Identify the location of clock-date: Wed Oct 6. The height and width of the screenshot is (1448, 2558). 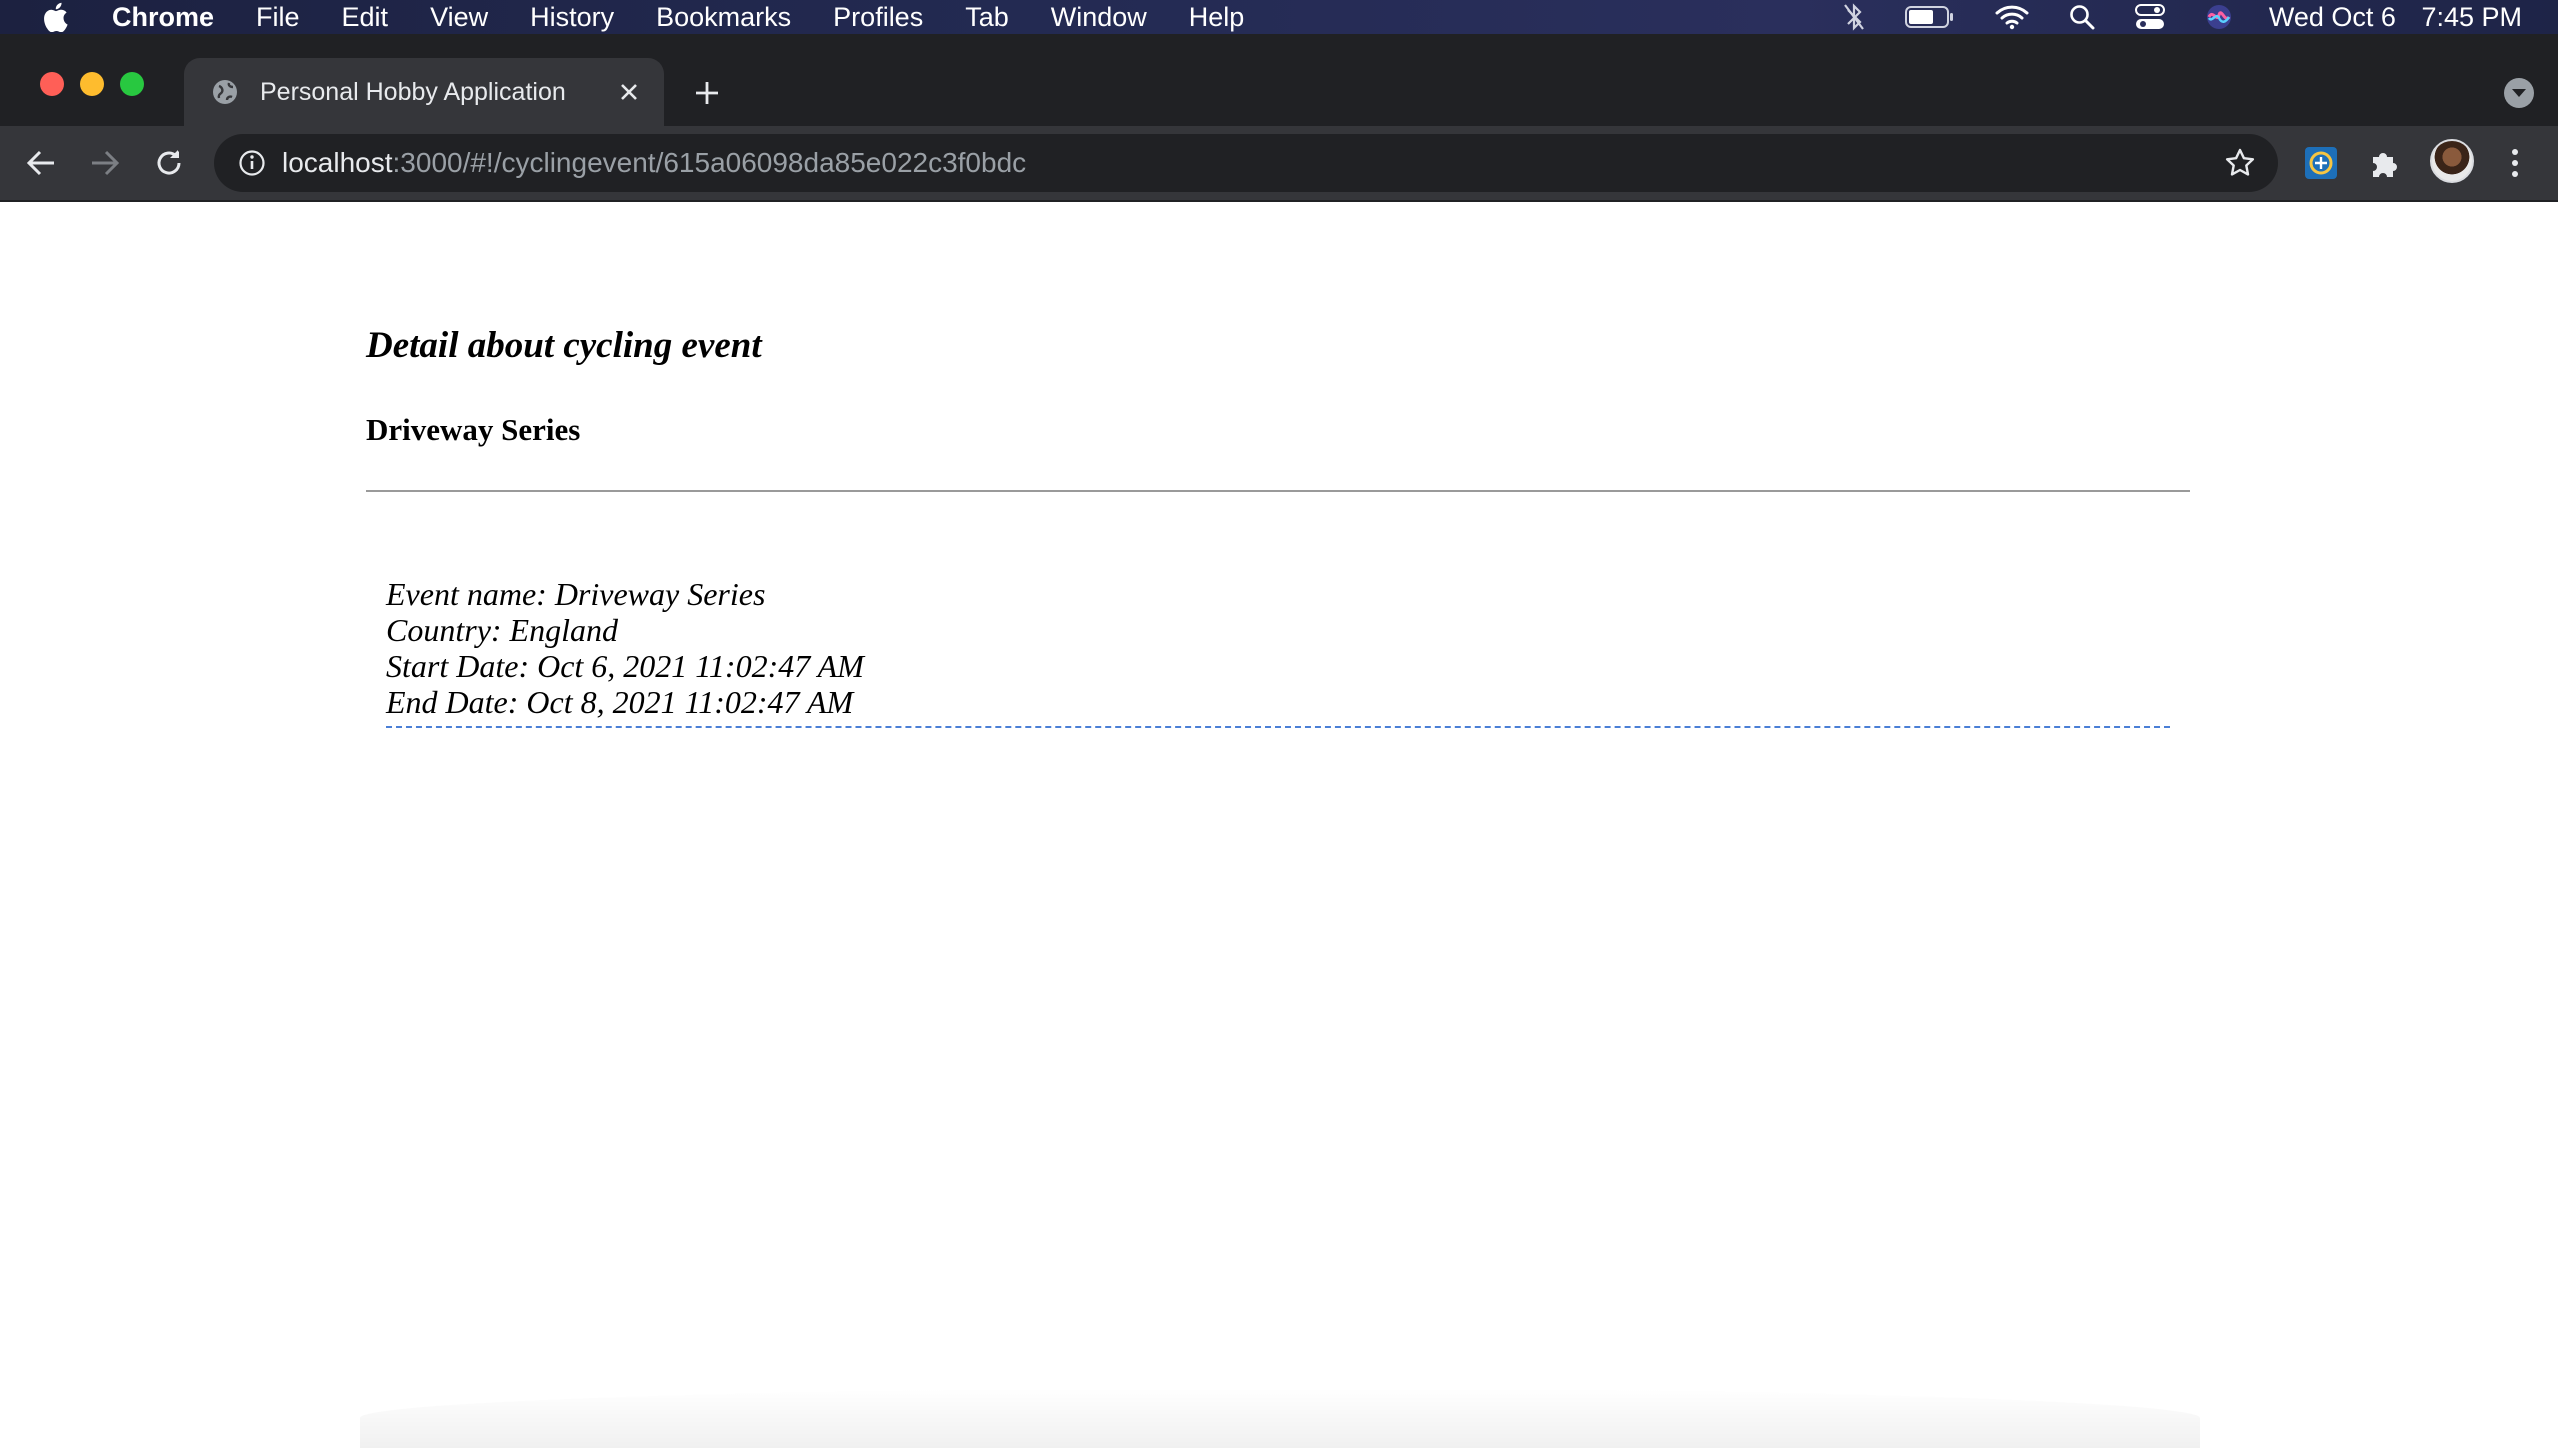
(2332, 16).